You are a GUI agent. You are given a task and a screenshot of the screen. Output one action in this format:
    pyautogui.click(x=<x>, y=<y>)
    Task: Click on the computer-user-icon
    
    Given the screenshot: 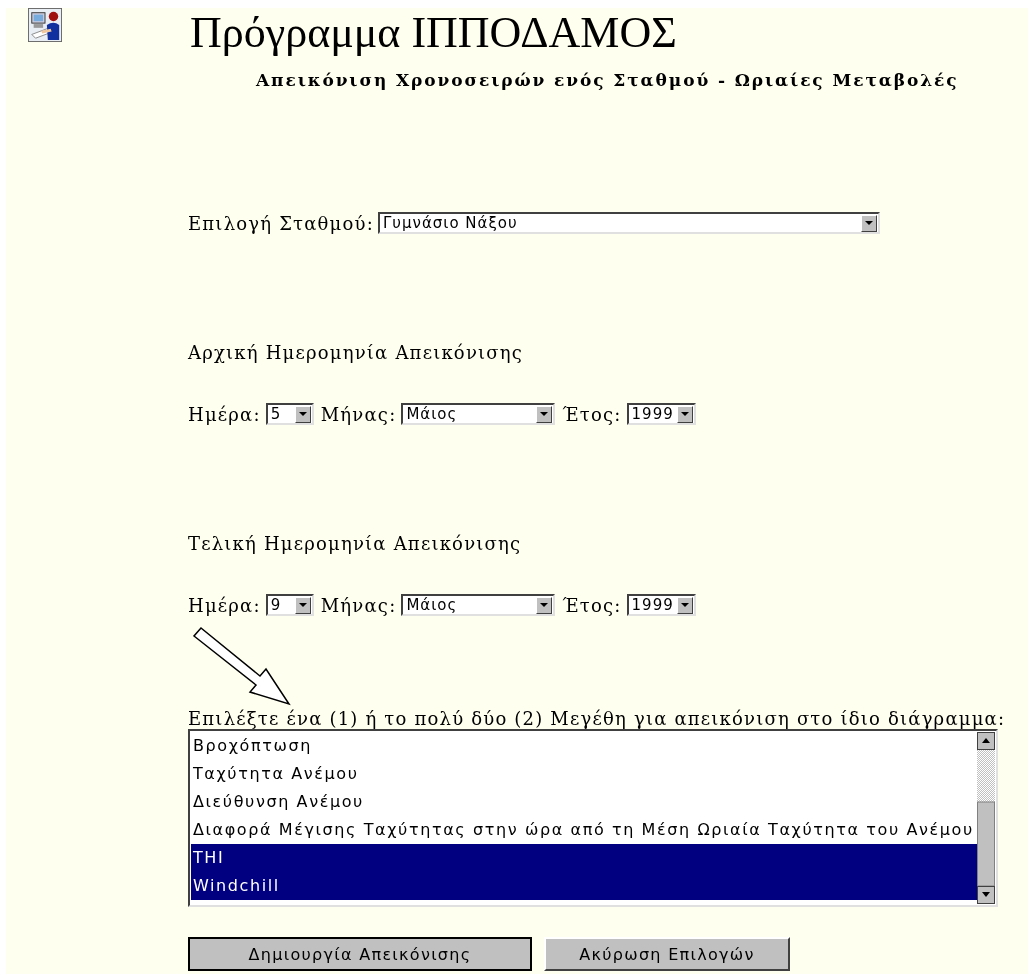 What is the action you would take?
    pyautogui.click(x=45, y=25)
    